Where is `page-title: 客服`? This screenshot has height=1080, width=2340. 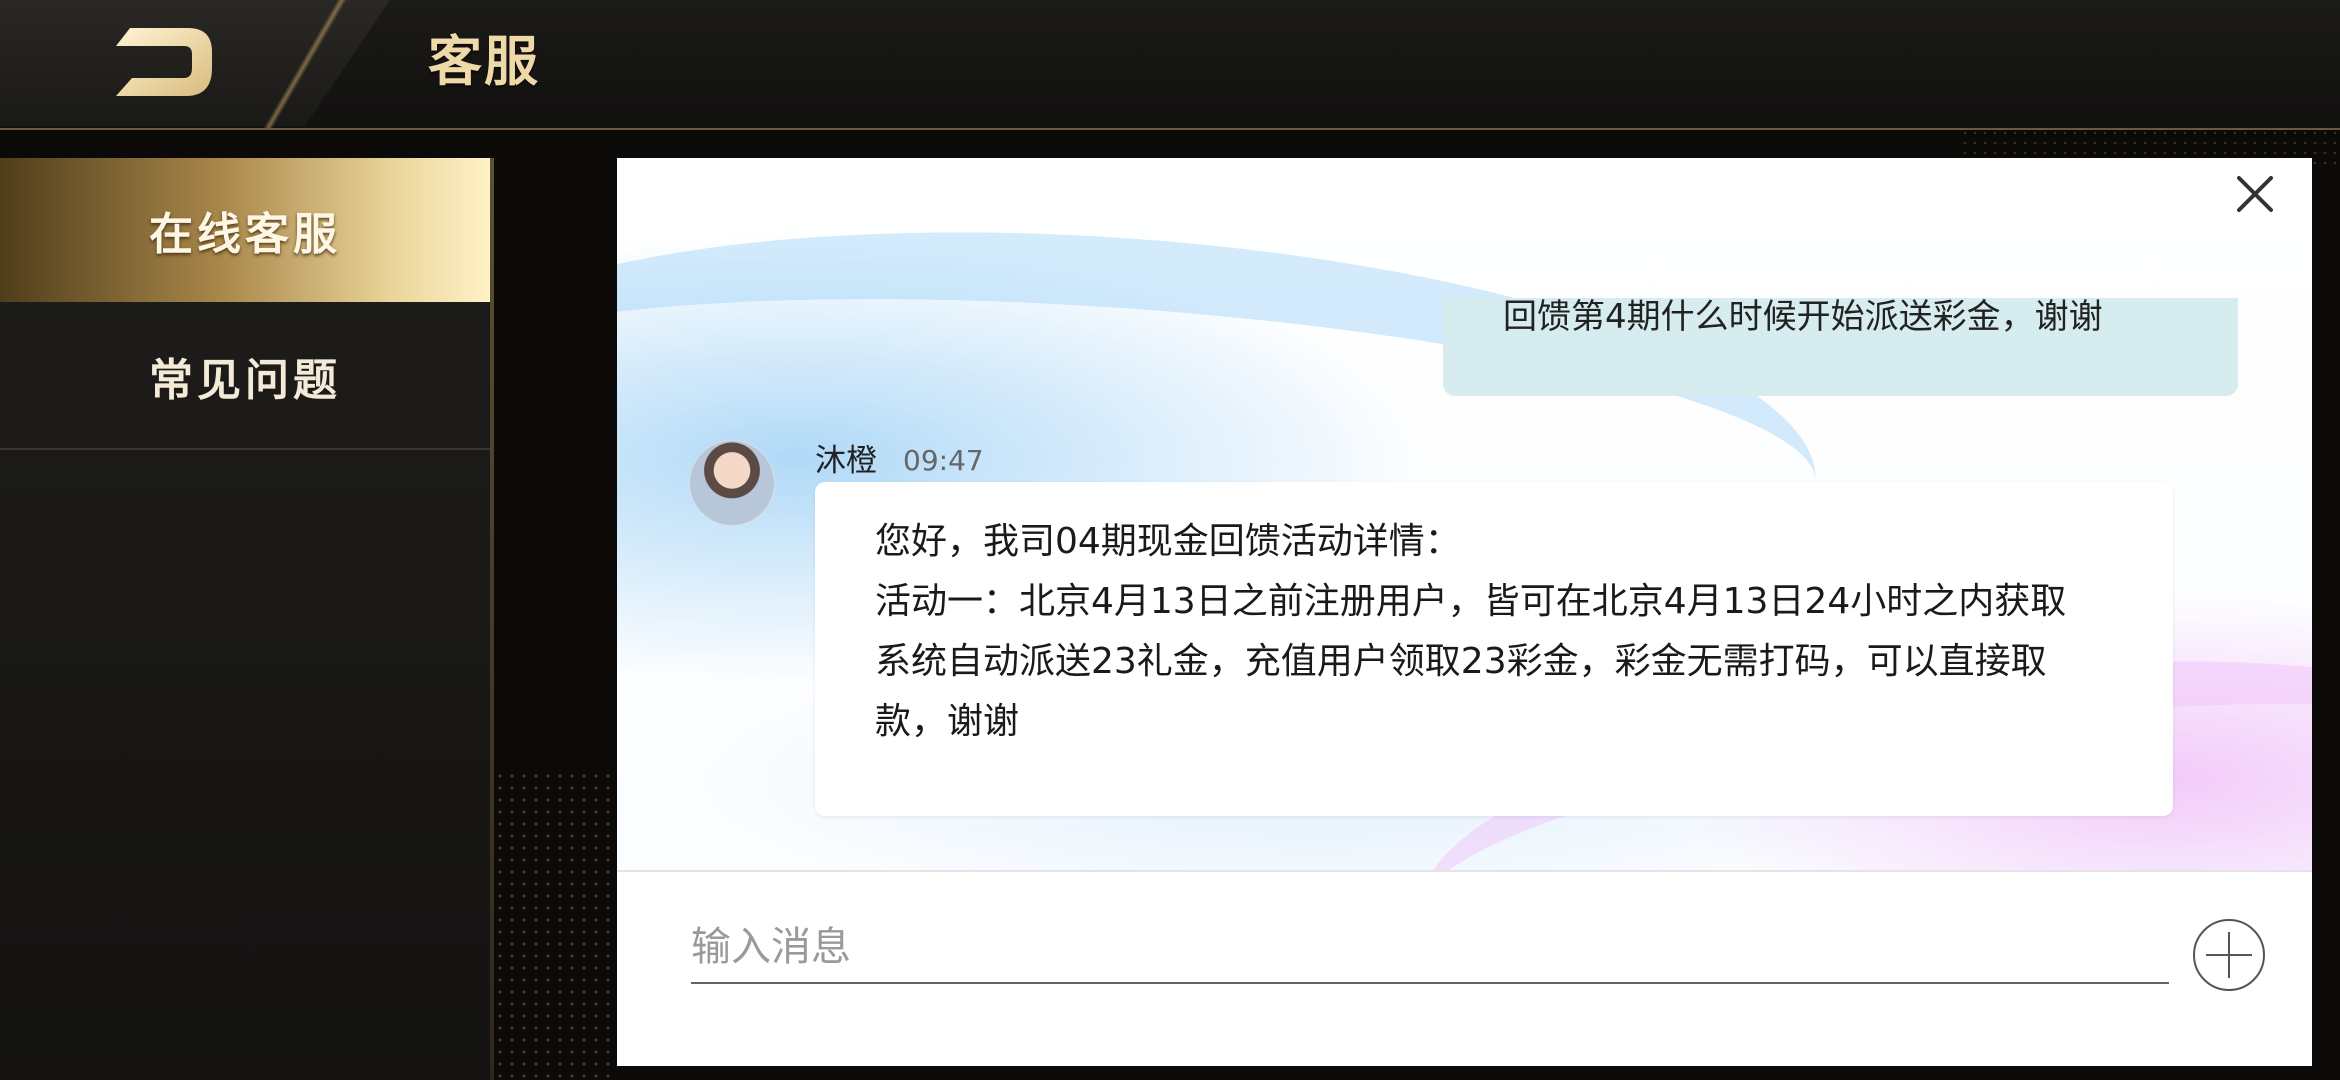
page-title: 客服 is located at coordinates (484, 61).